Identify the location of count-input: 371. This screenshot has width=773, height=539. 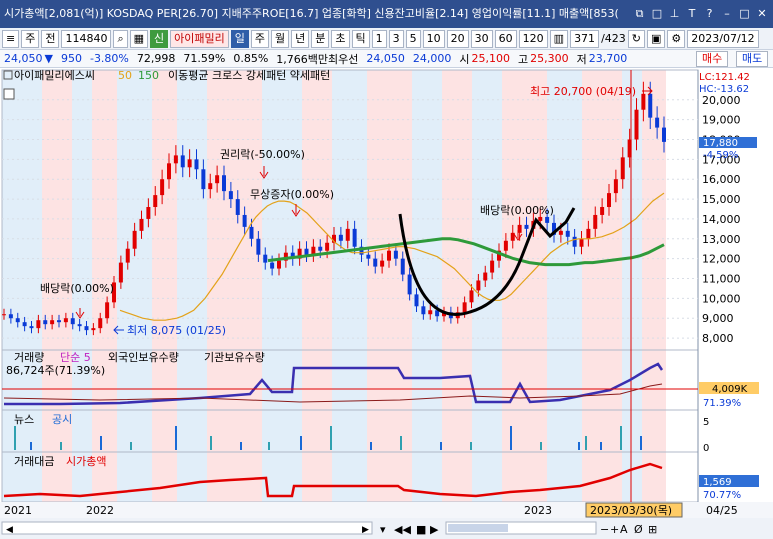
(585, 38).